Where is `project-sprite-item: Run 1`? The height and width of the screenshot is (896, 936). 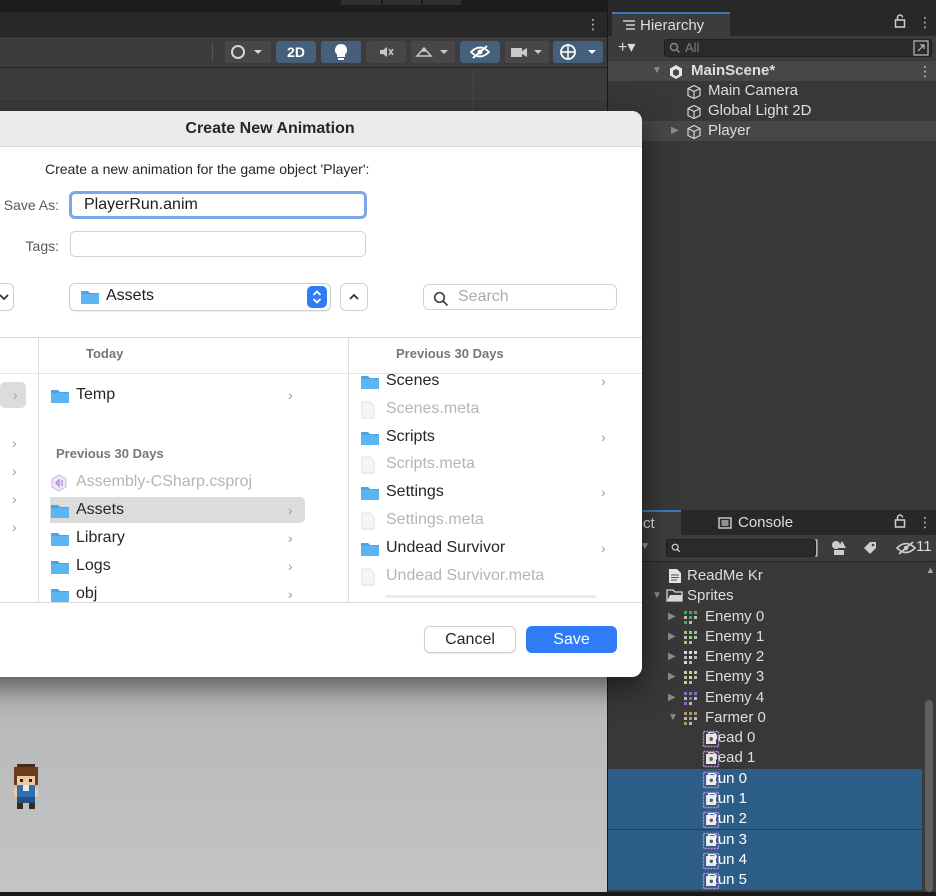 project-sprite-item: Run 1 is located at coordinates (765, 798).